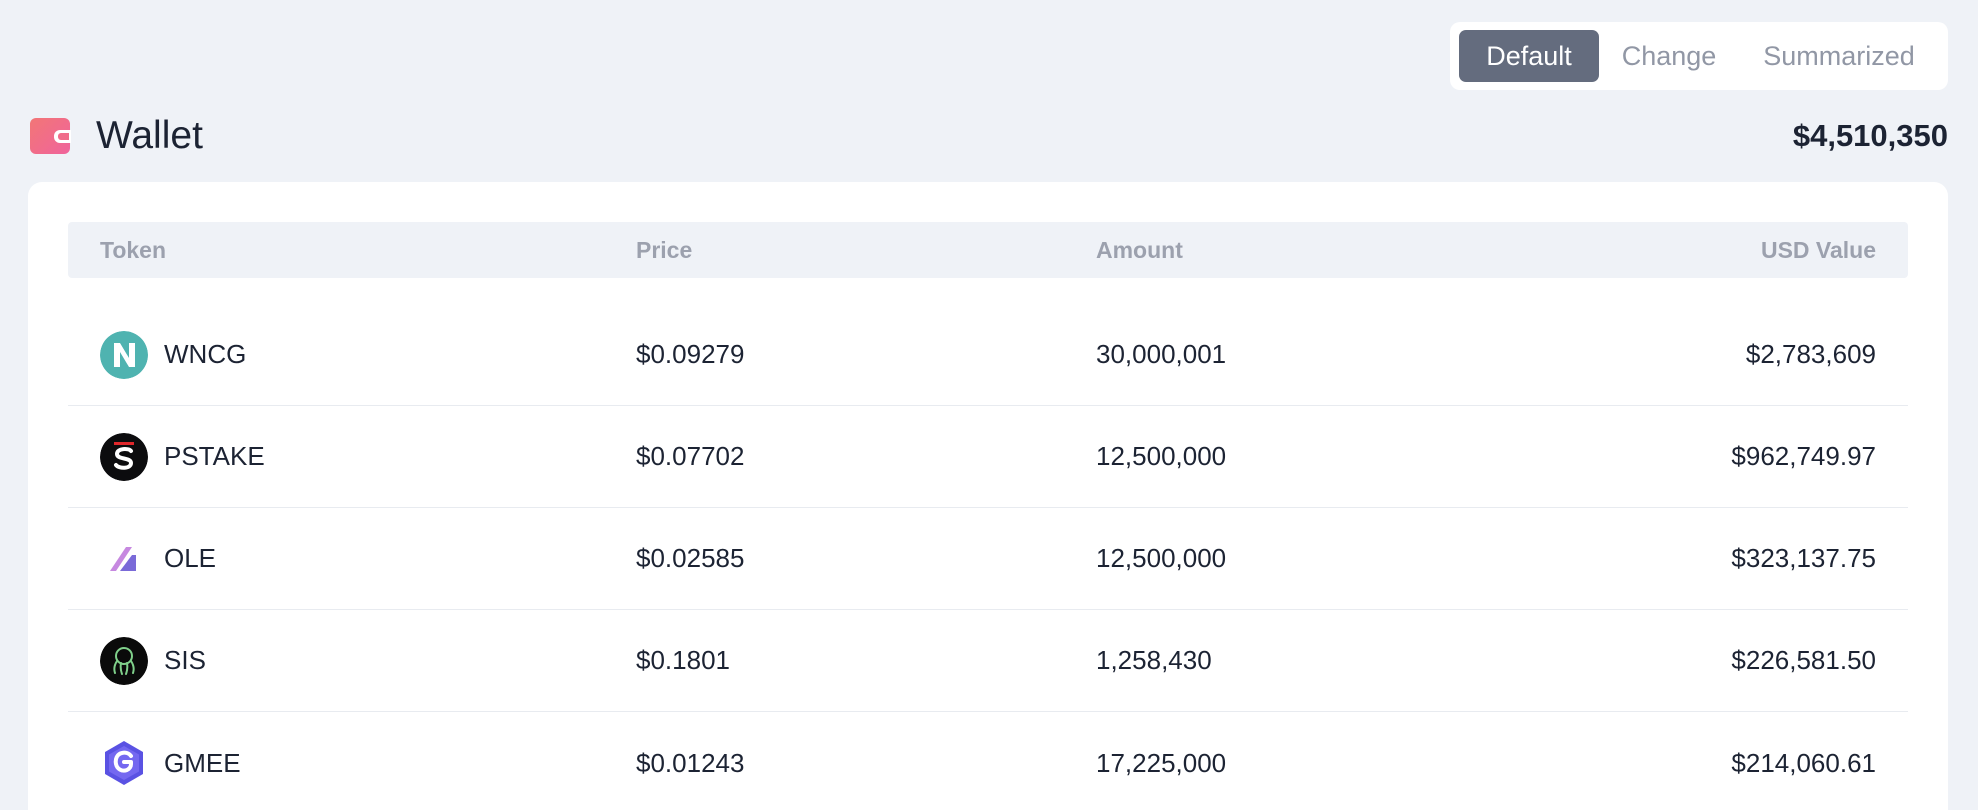 This screenshot has width=1978, height=810. What do you see at coordinates (1669, 56) in the screenshot?
I see `view-change-button: Change` at bounding box center [1669, 56].